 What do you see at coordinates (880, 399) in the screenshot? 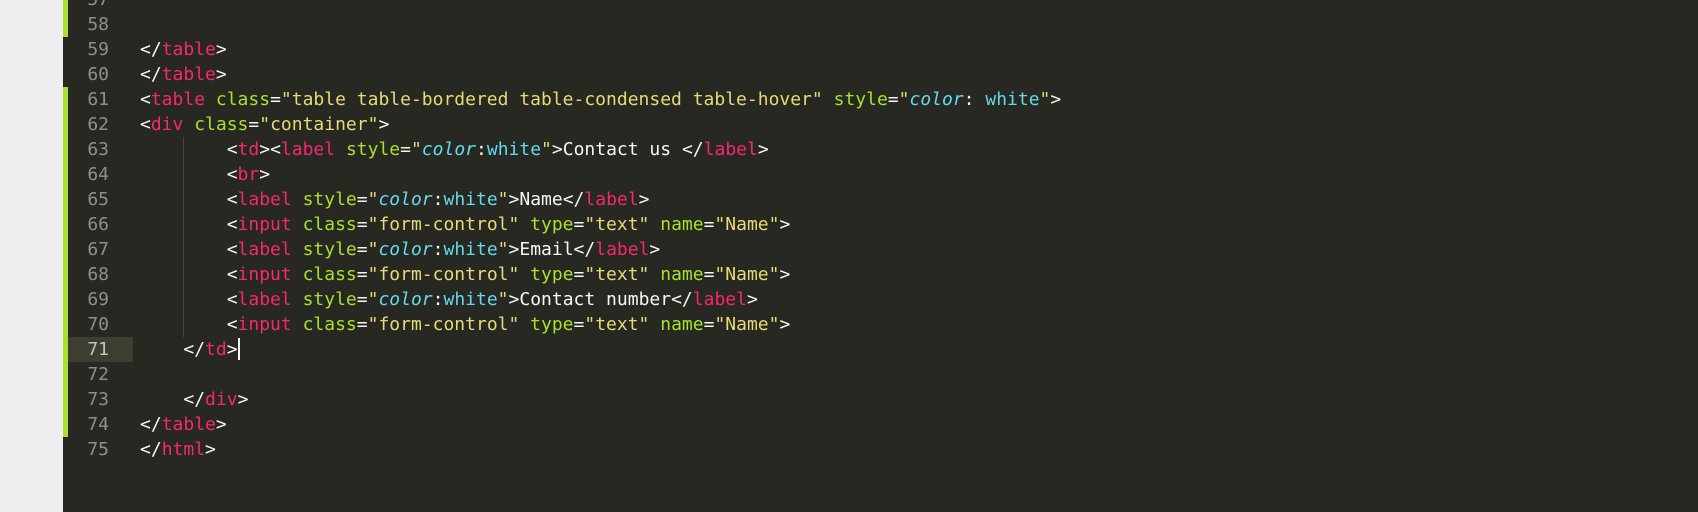
I see `code-line: 73 </div>` at bounding box center [880, 399].